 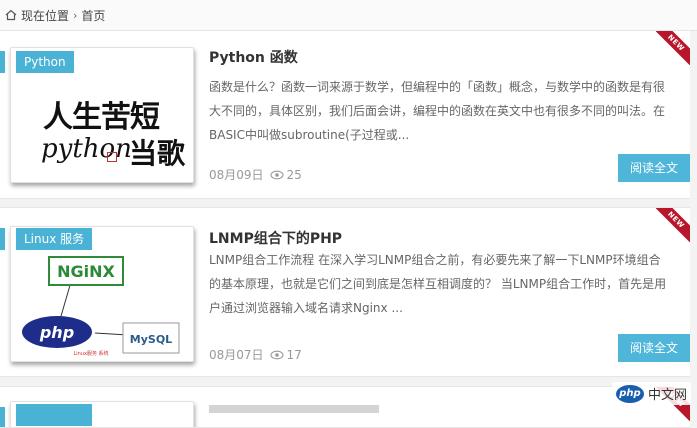 What do you see at coordinates (101, 117) in the screenshot?
I see `thumbnail-text: 人生苦短` at bounding box center [101, 117].